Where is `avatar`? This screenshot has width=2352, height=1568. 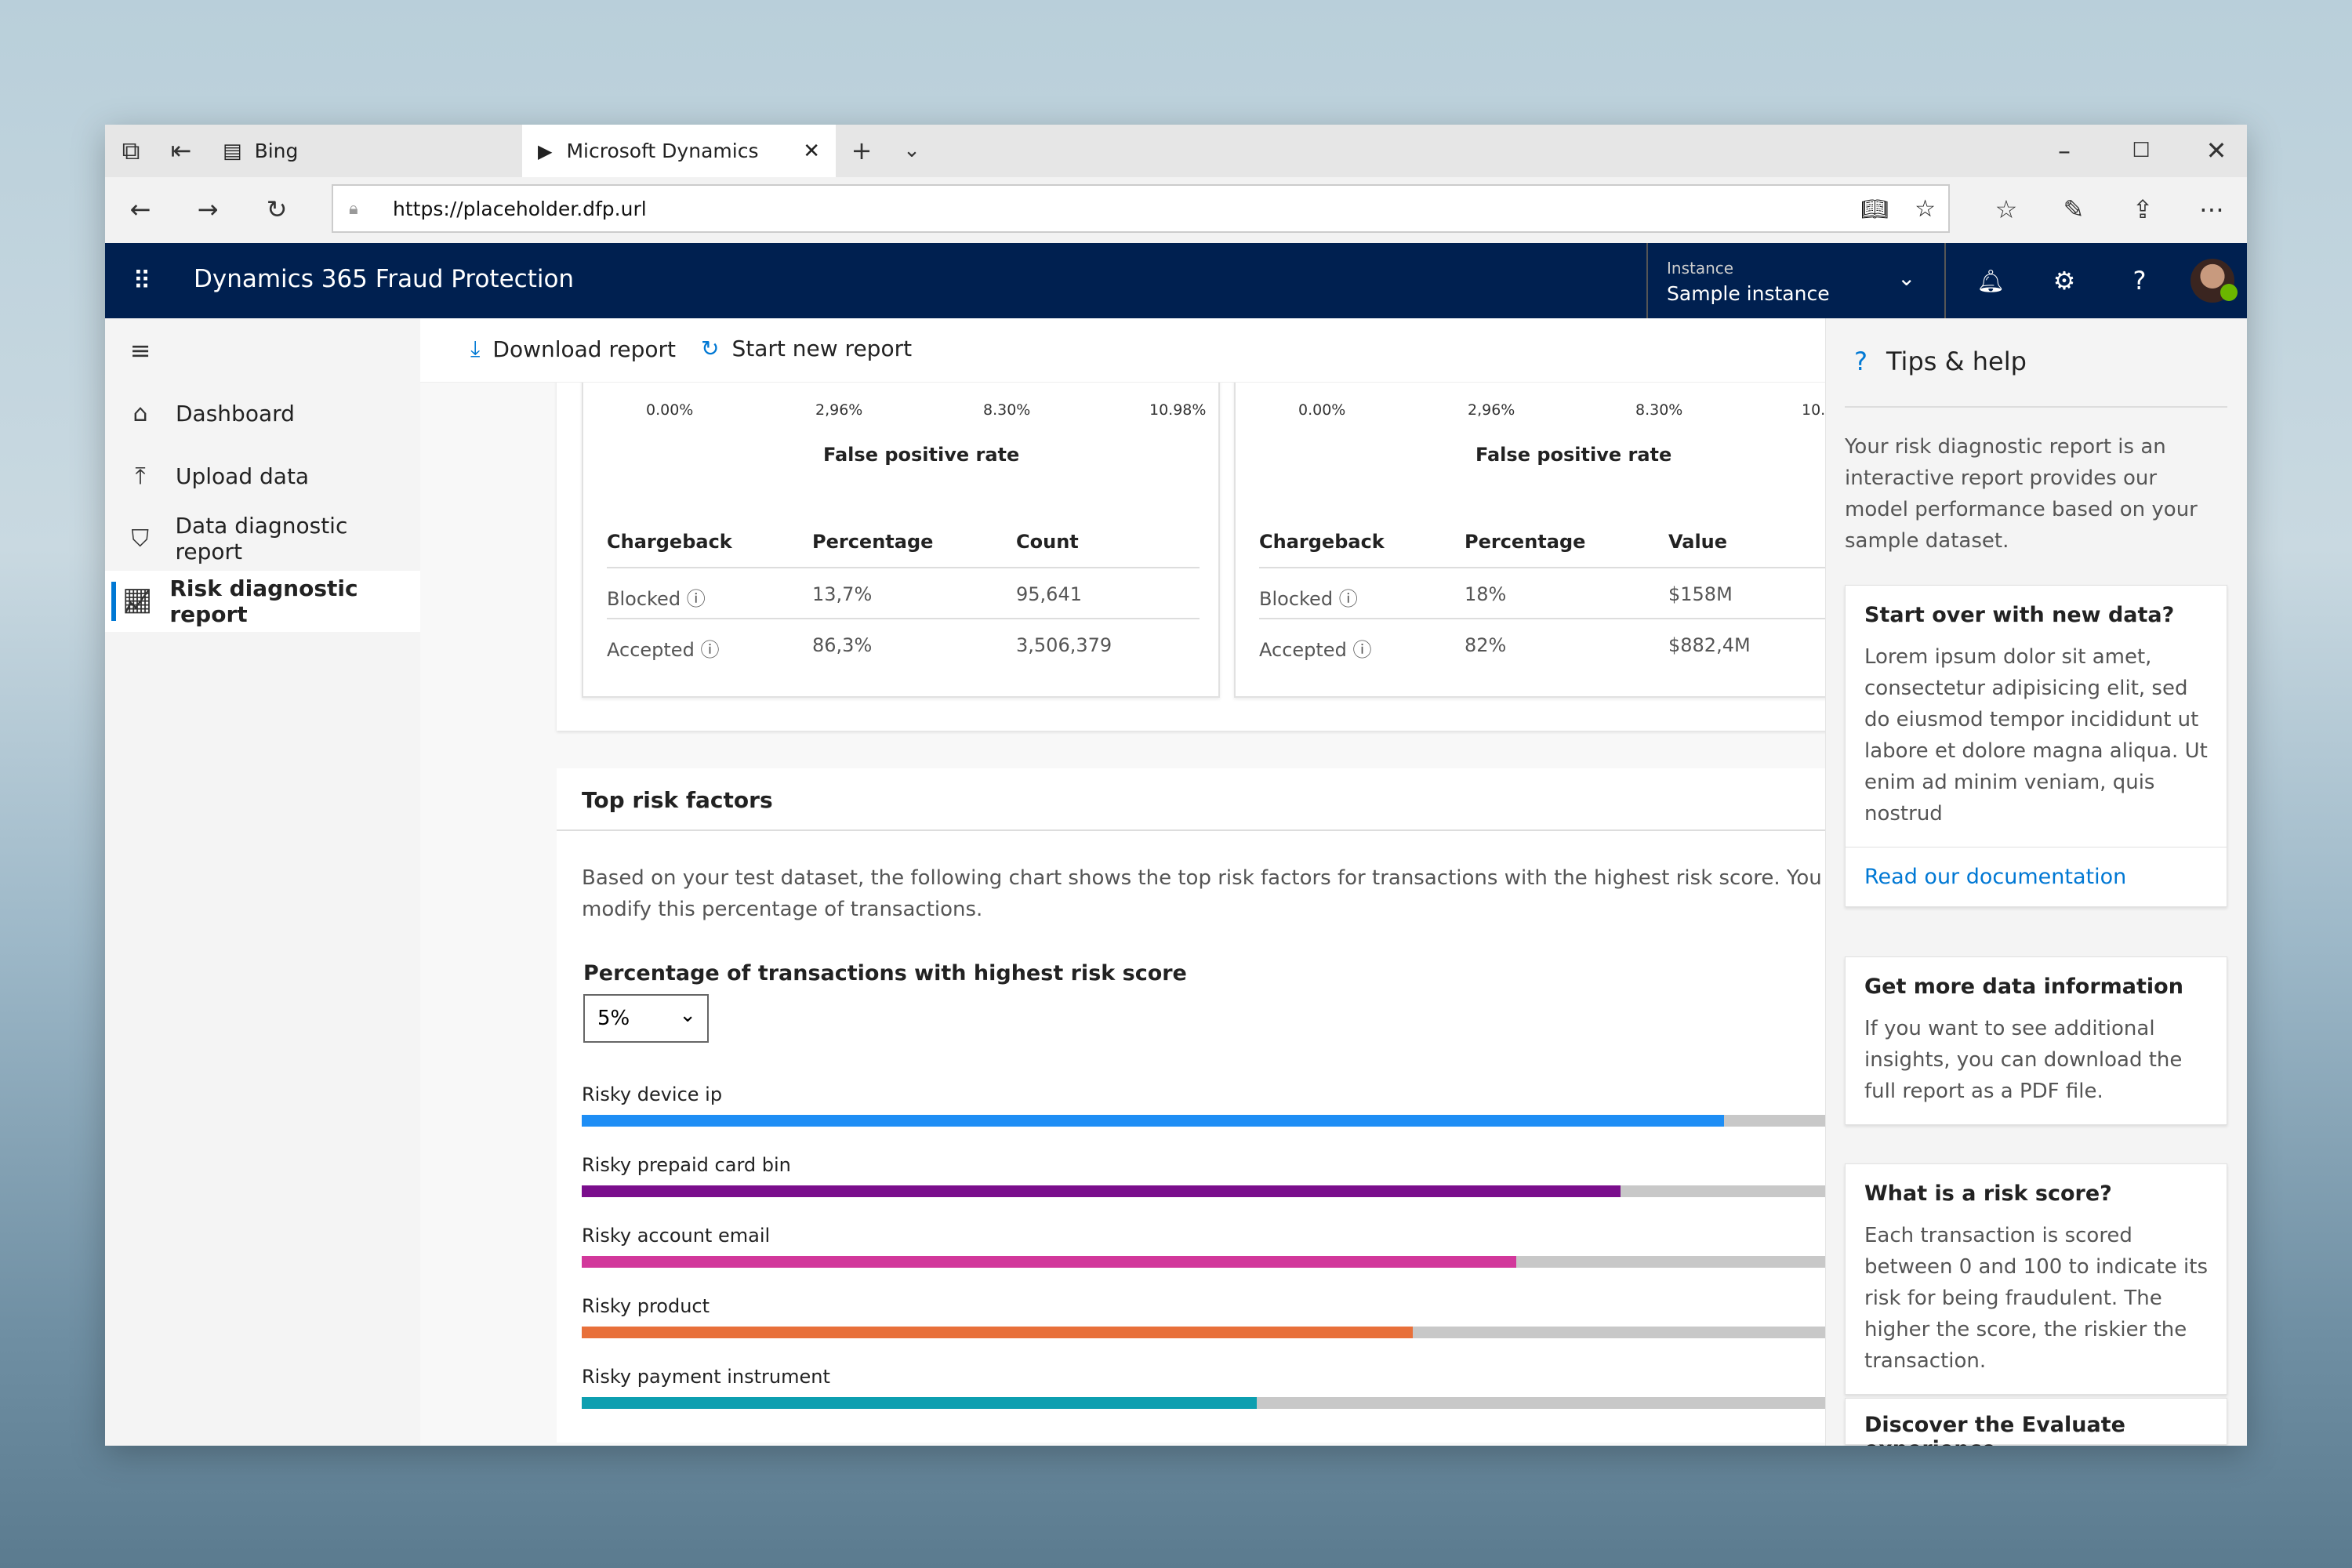
avatar is located at coordinates (2214, 281).